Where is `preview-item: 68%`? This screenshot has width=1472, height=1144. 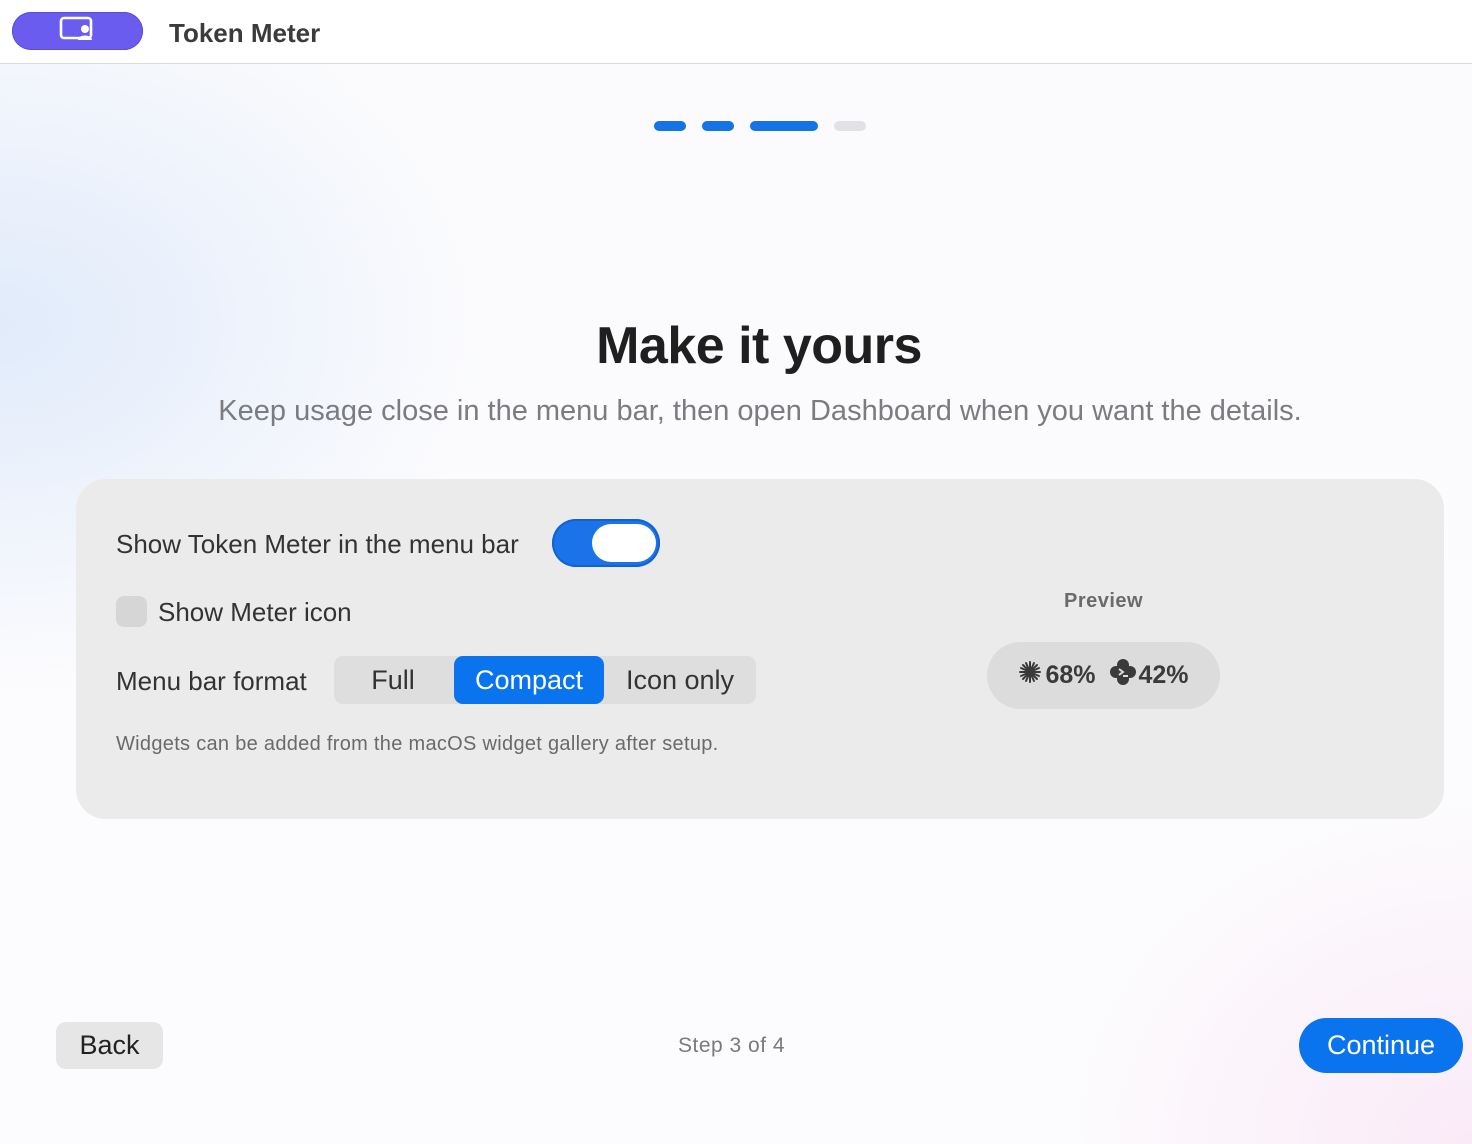
preview-item: 68% is located at coordinates (1057, 675).